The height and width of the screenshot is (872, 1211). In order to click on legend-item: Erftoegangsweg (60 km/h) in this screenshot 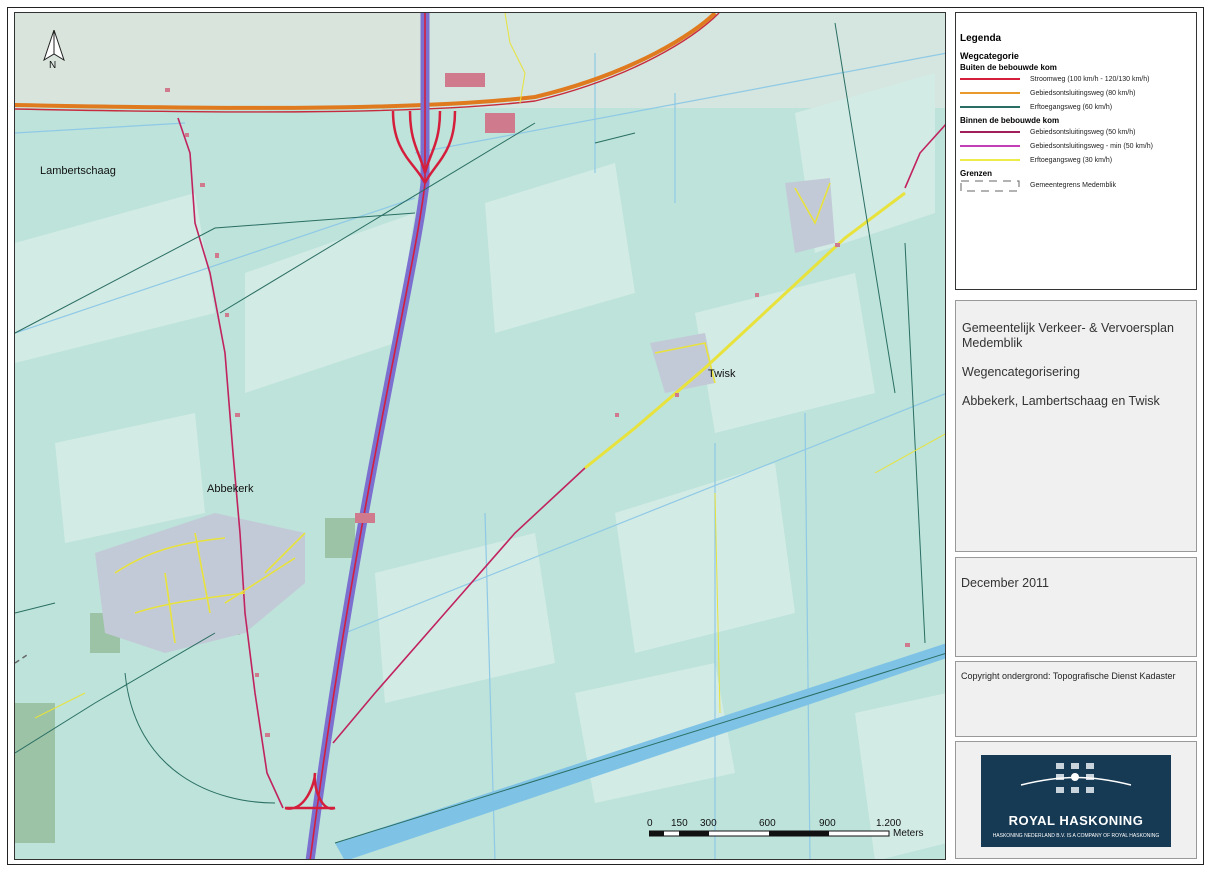, I will do `click(1076, 107)`.